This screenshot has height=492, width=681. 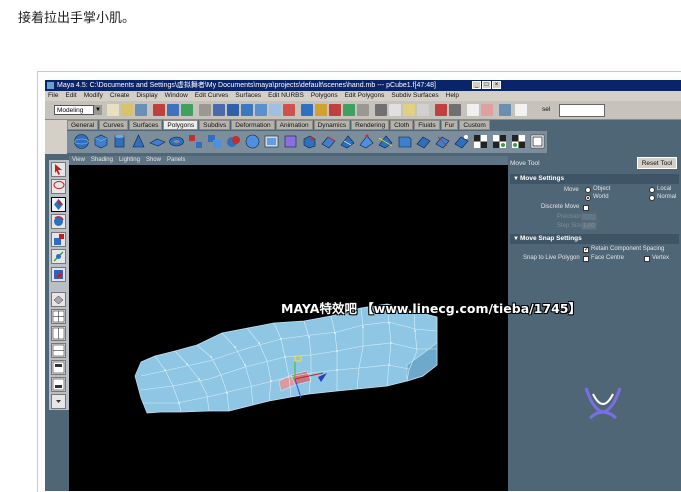 I want to click on collapse-icon, so click(x=423, y=141).